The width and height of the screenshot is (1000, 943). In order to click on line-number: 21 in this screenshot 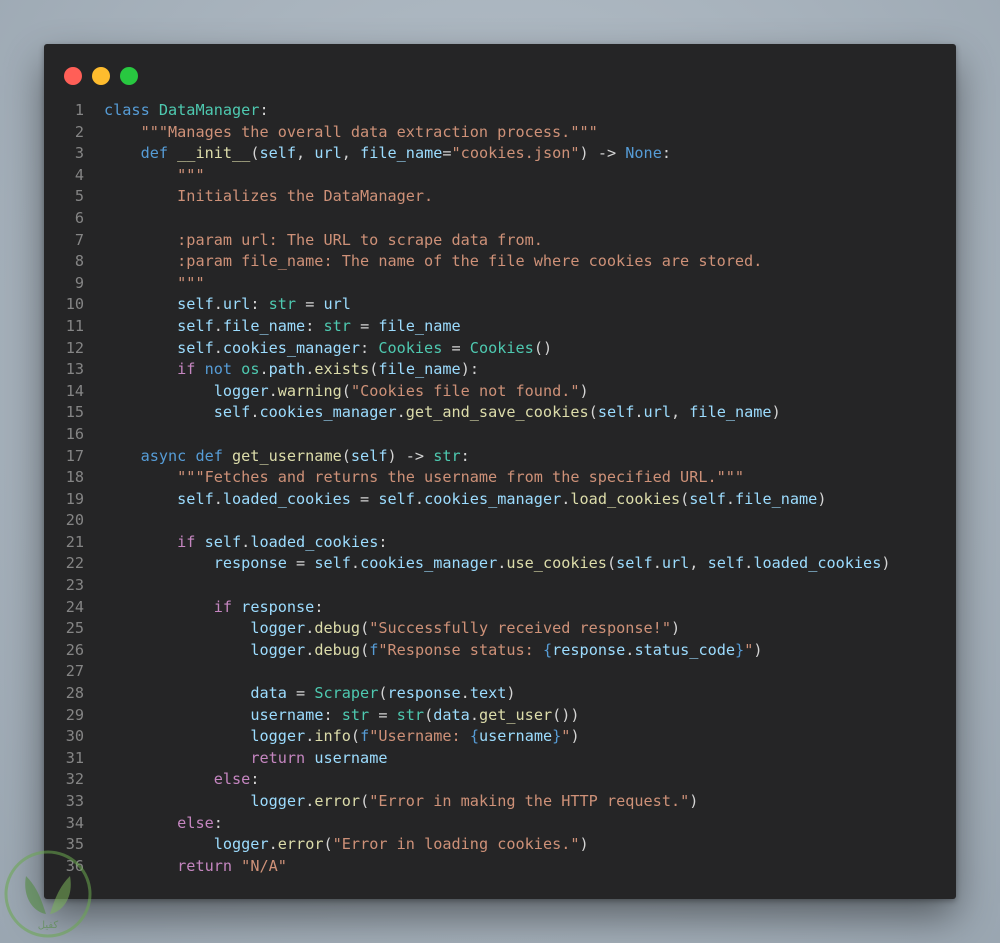, I will do `click(74, 541)`.